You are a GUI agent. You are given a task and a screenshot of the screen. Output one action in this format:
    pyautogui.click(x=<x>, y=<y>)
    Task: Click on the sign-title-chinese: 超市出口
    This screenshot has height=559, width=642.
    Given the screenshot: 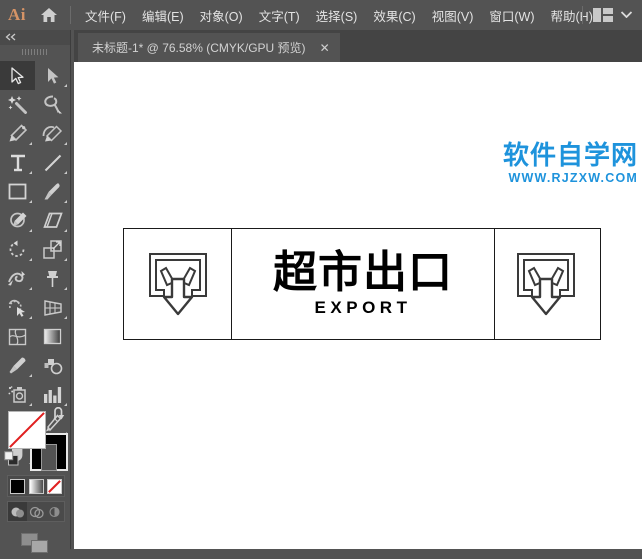 What is the action you would take?
    pyautogui.click(x=363, y=272)
    